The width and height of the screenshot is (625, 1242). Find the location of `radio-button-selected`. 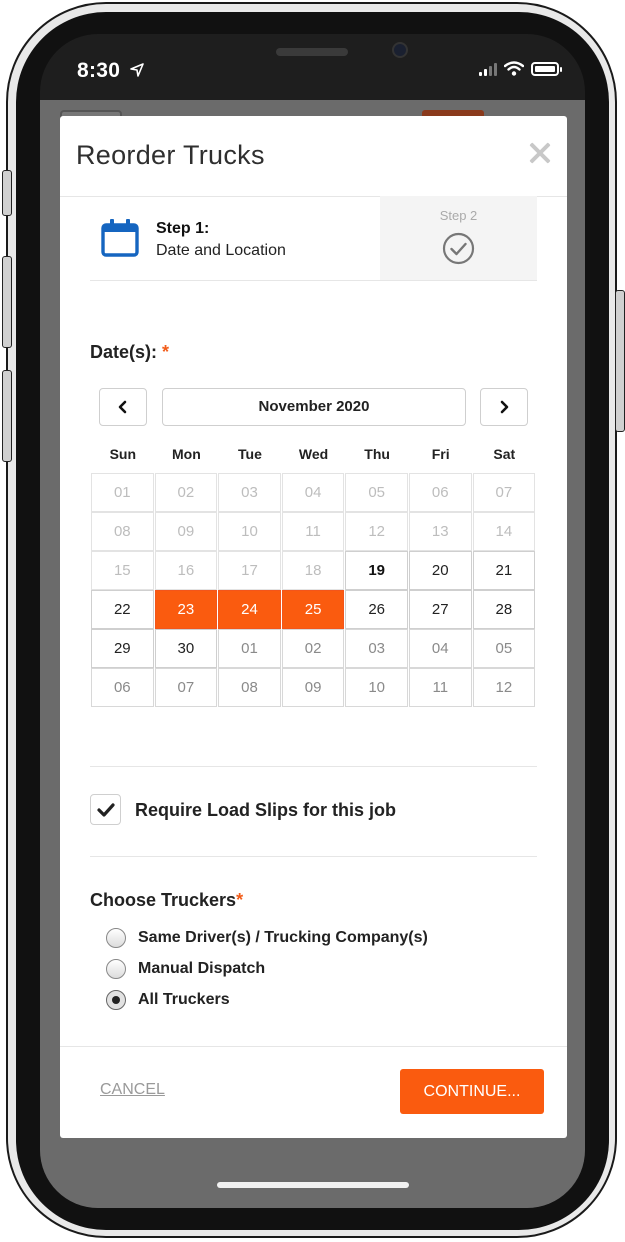

radio-button-selected is located at coordinates (116, 1000).